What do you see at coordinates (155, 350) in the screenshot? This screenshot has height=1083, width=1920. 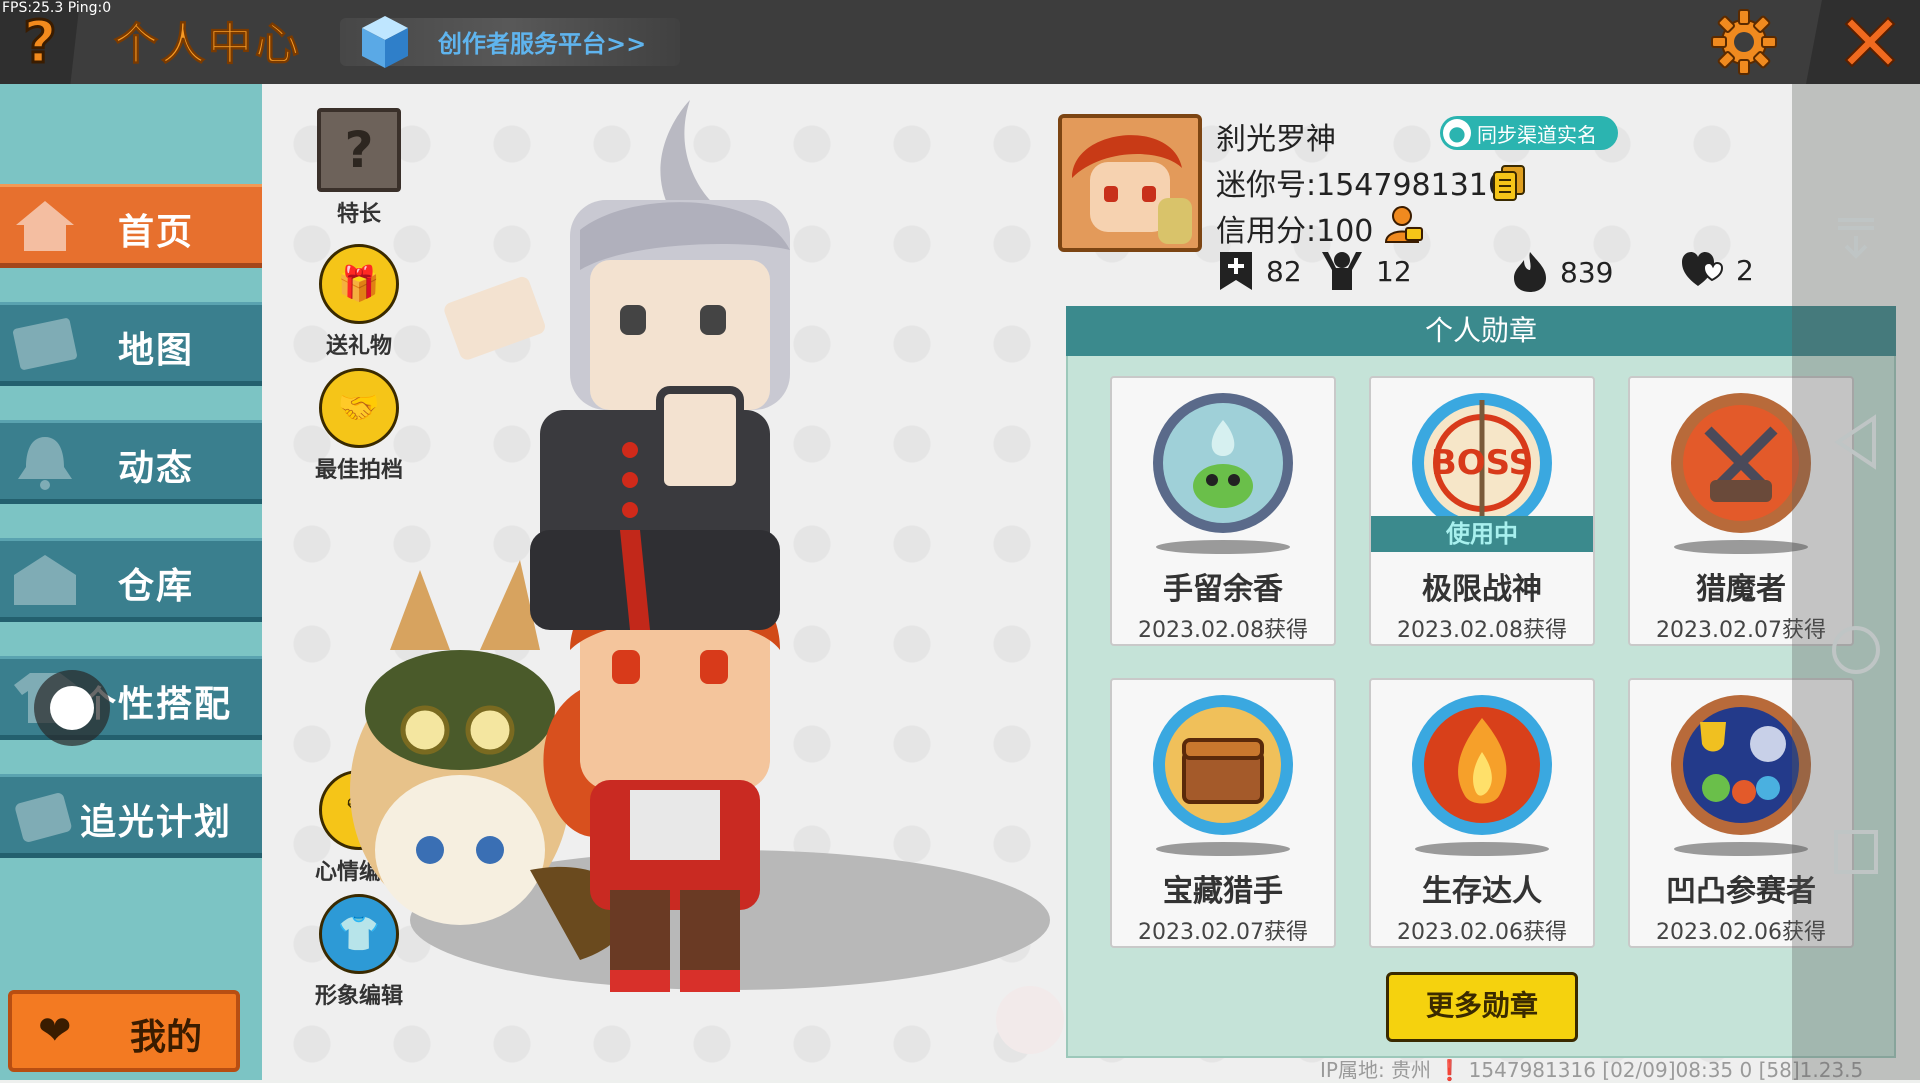 I see `sidebar-item-label: 地图` at bounding box center [155, 350].